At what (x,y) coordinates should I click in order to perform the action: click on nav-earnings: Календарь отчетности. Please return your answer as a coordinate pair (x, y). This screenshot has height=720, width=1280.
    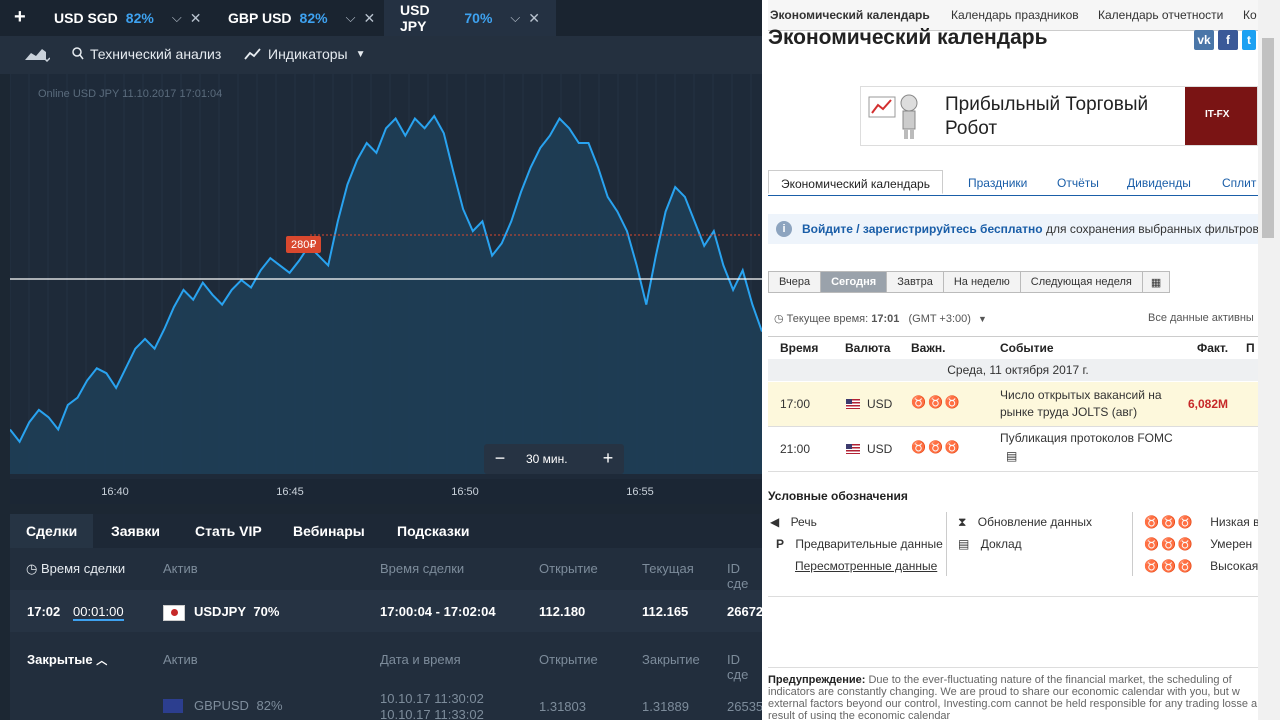
    Looking at the image, I should click on (1160, 15).